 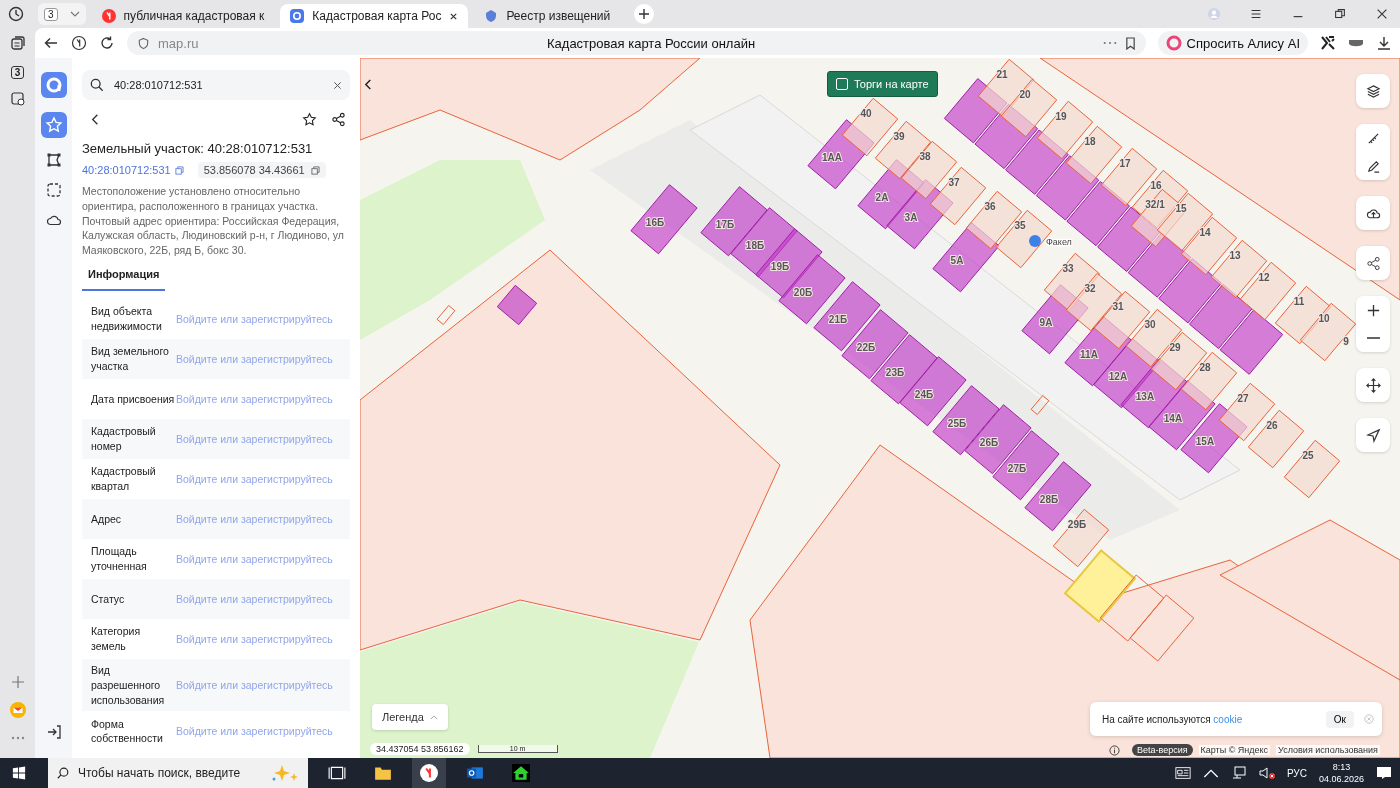 What do you see at coordinates (124, 277) in the screenshot?
I see `info-tab: Информация` at bounding box center [124, 277].